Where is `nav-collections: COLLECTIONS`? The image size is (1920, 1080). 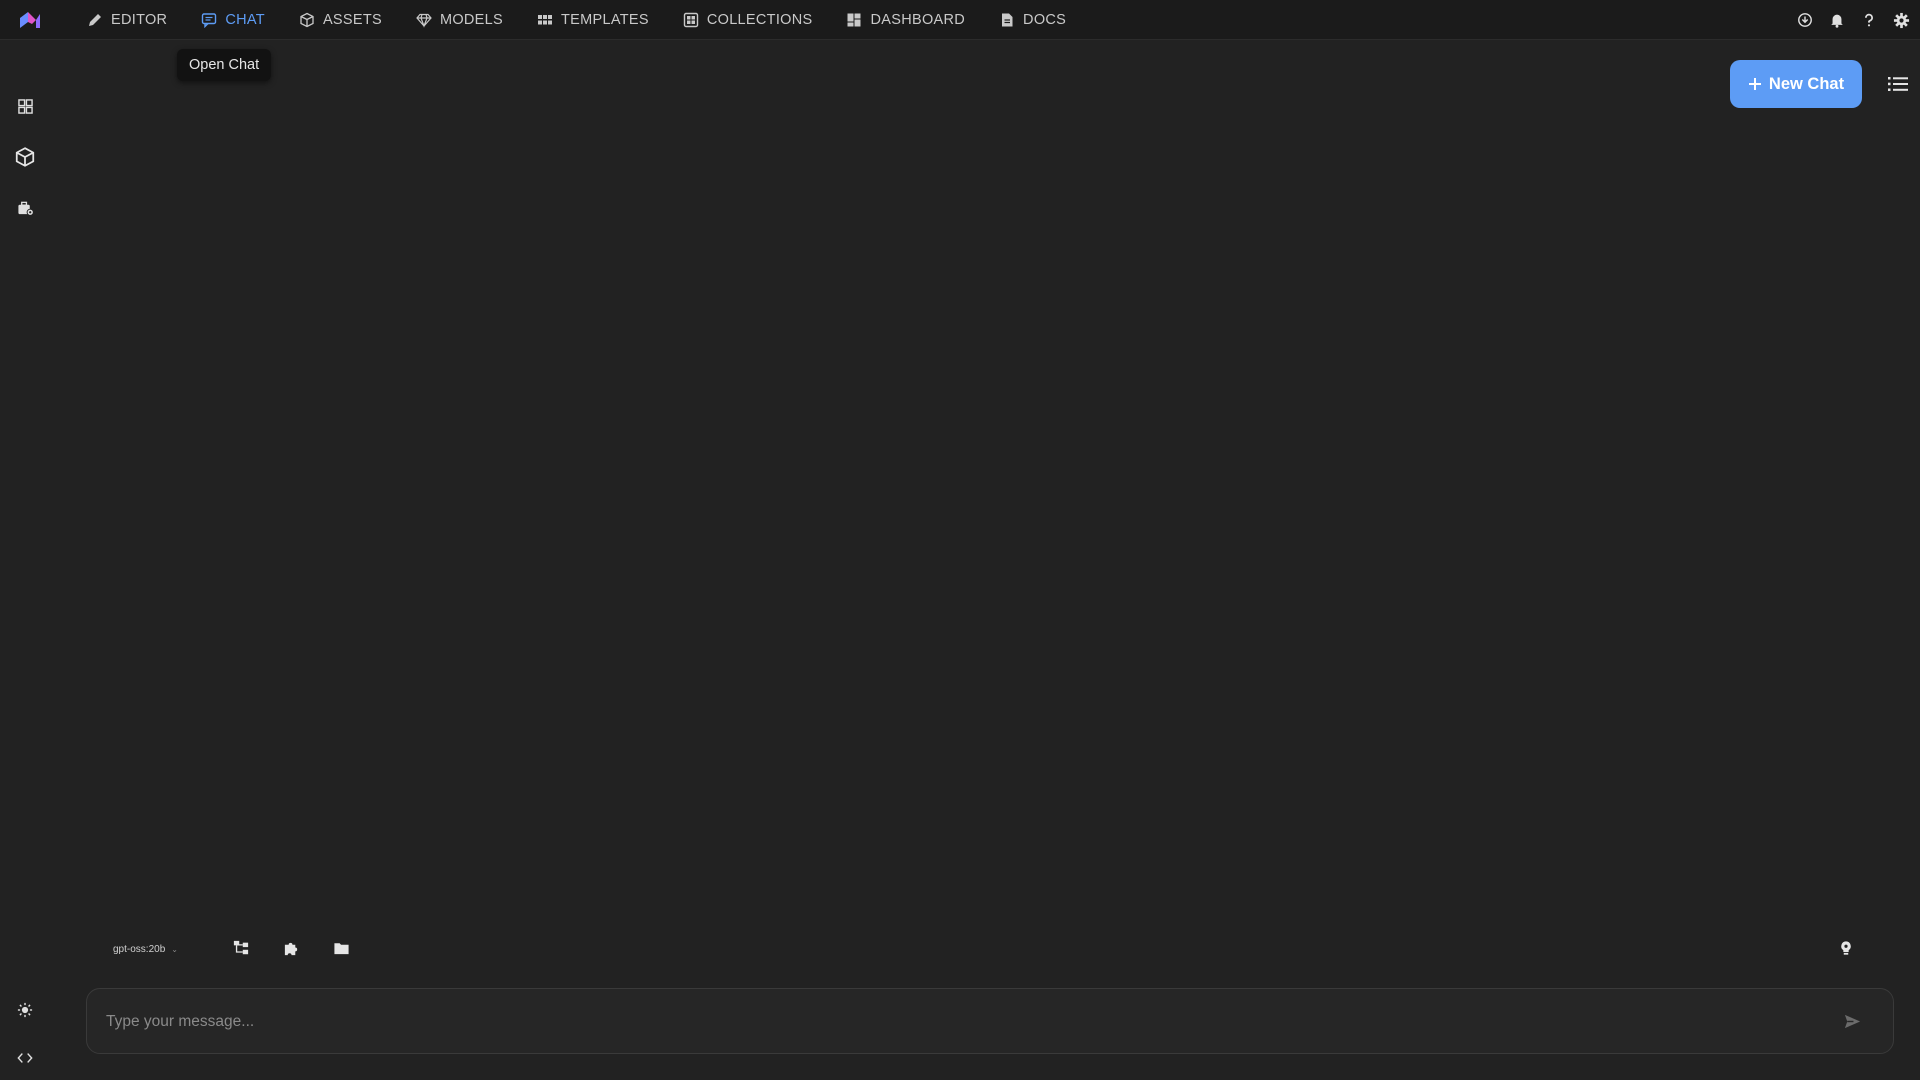 nav-collections: COLLECTIONS is located at coordinates (748, 20).